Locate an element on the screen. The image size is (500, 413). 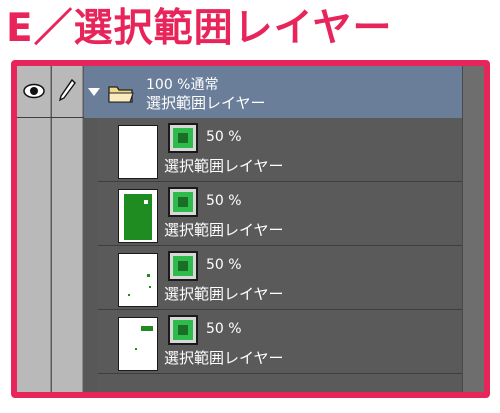
pen-icon is located at coordinates (67, 90).